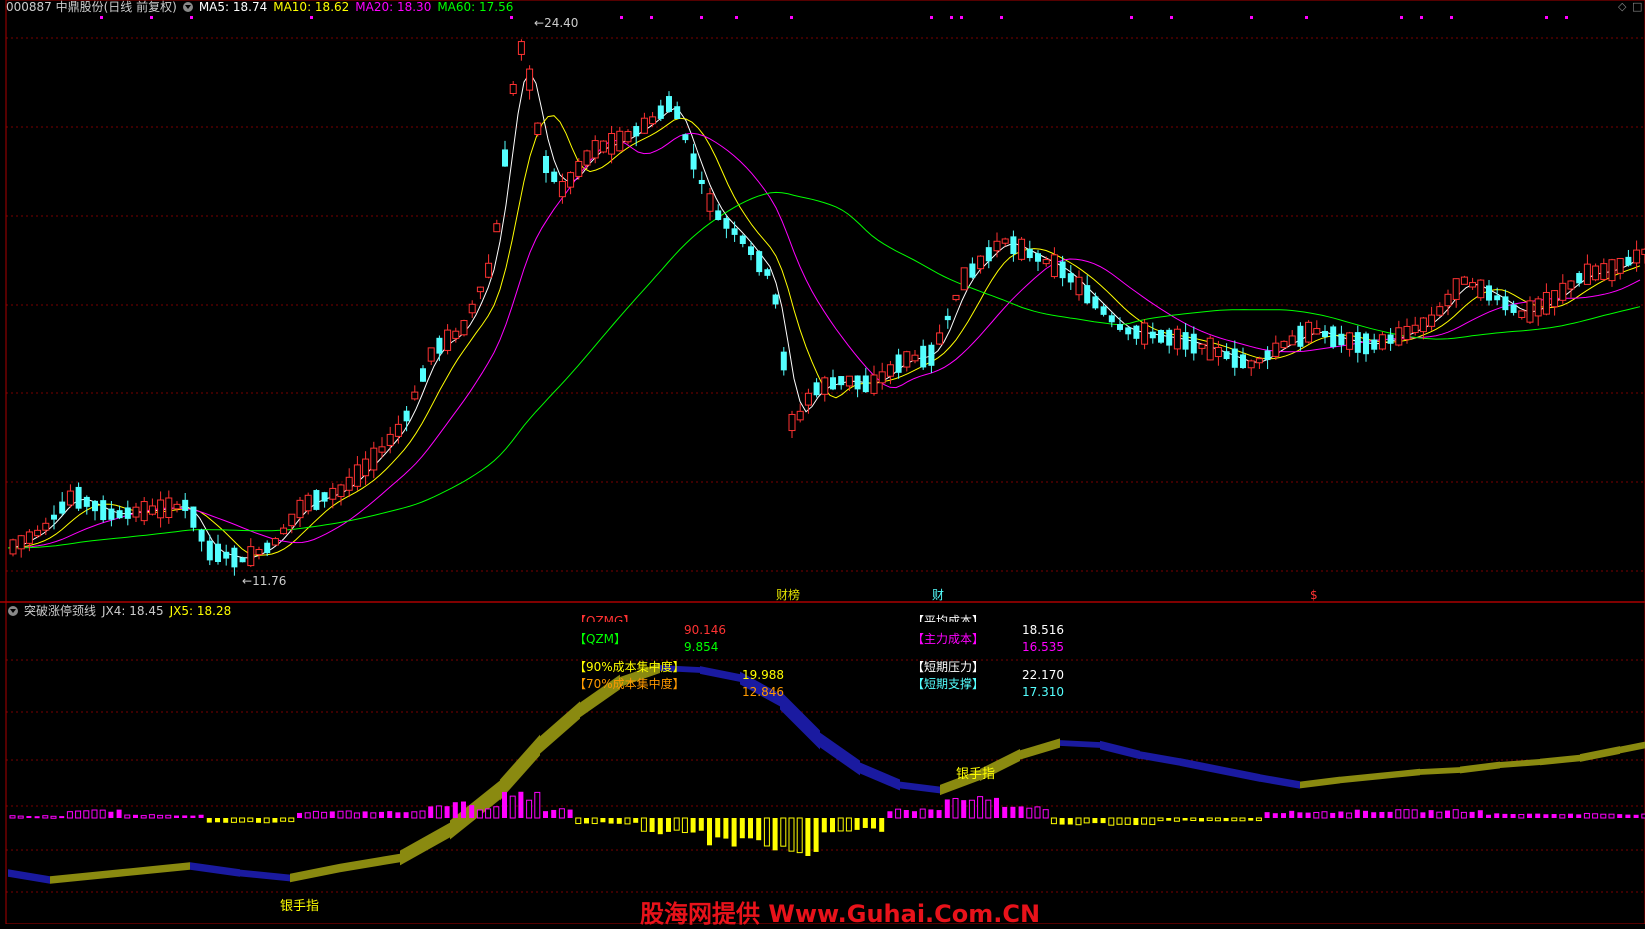  What do you see at coordinates (1622, 6) in the screenshot?
I see `corner-diamond-icon: ◇` at bounding box center [1622, 6].